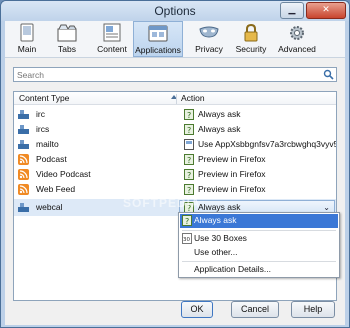  Describe the element at coordinates (175, 114) in the screenshot. I see `table-row: irc ? Always ask` at that location.